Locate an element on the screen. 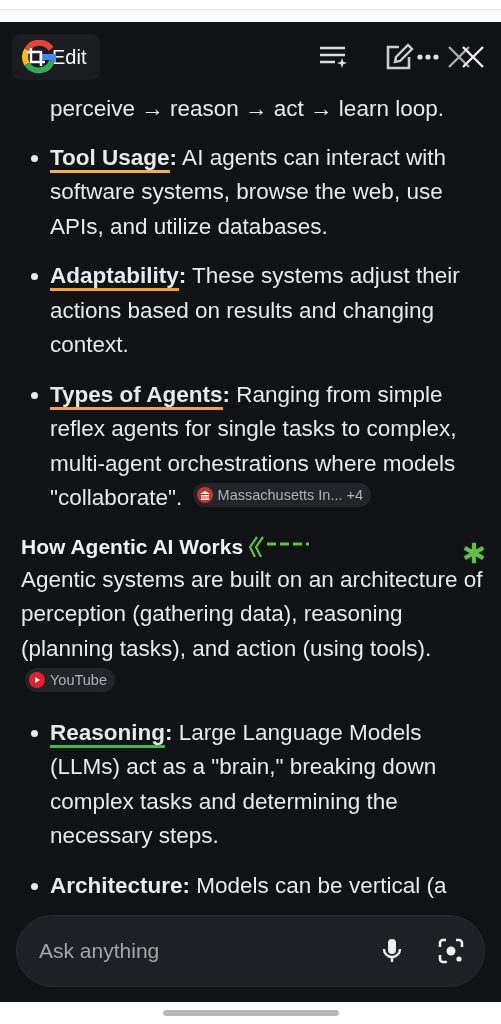 This screenshot has height=1024, width=501. bullet-text: Reasoning: Large Language Models (LLMs) act as a "brain," breaking down complex tasks and determining the necessary steps. is located at coordinates (244, 784).